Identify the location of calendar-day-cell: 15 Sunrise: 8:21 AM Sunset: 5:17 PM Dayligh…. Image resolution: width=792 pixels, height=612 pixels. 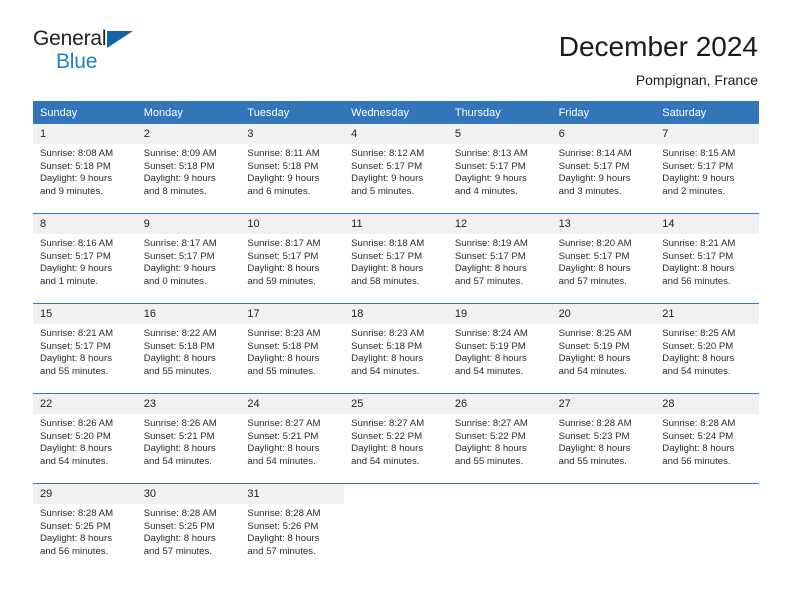
(85, 345).